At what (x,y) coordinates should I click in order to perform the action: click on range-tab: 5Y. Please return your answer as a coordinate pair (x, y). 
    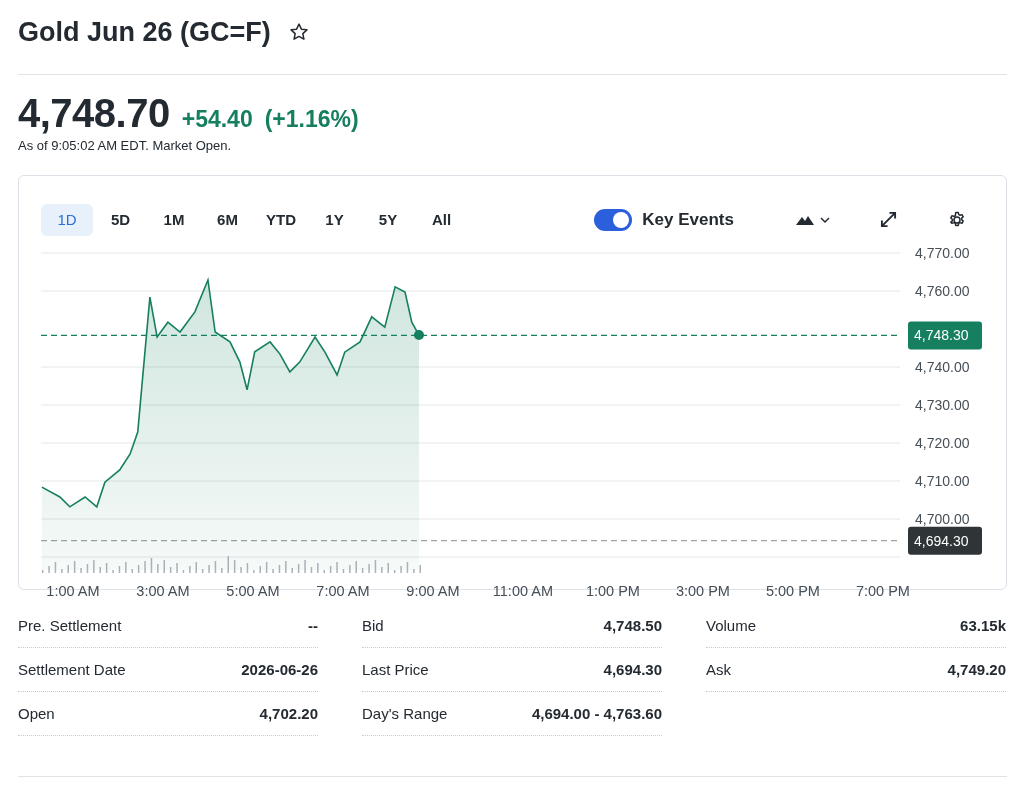
    Looking at the image, I should click on (388, 219).